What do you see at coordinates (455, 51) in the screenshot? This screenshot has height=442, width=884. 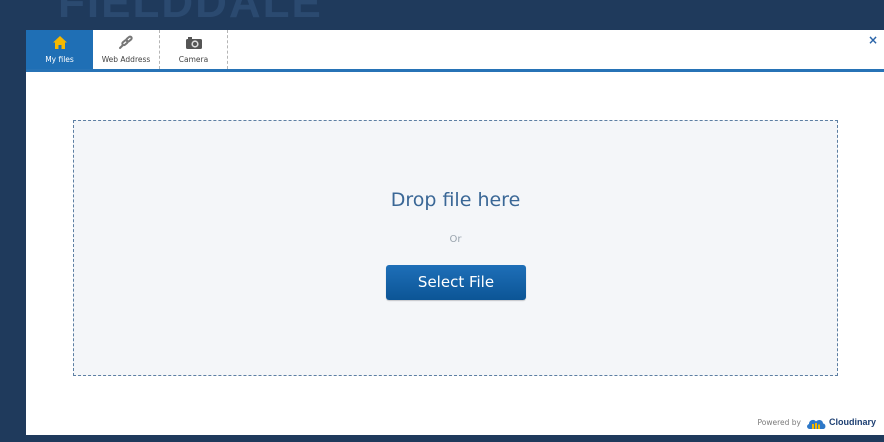 I see `source-tab-bar: My files Web Address Camera ×` at bounding box center [455, 51].